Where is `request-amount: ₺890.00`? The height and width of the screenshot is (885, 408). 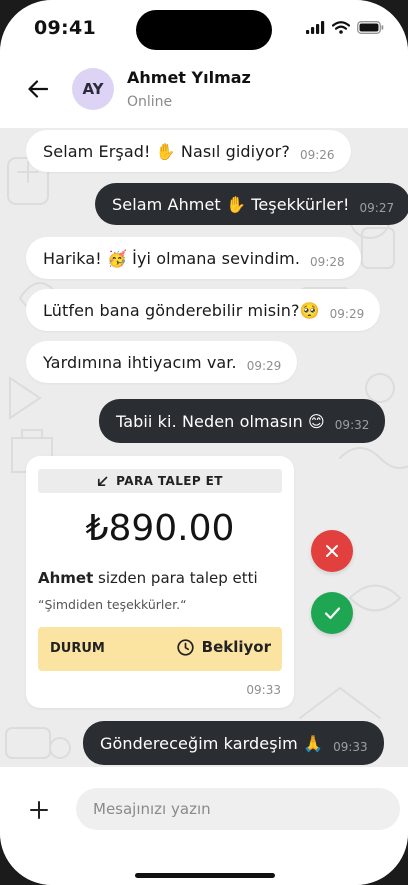 request-amount: ₺890.00 is located at coordinates (160, 528).